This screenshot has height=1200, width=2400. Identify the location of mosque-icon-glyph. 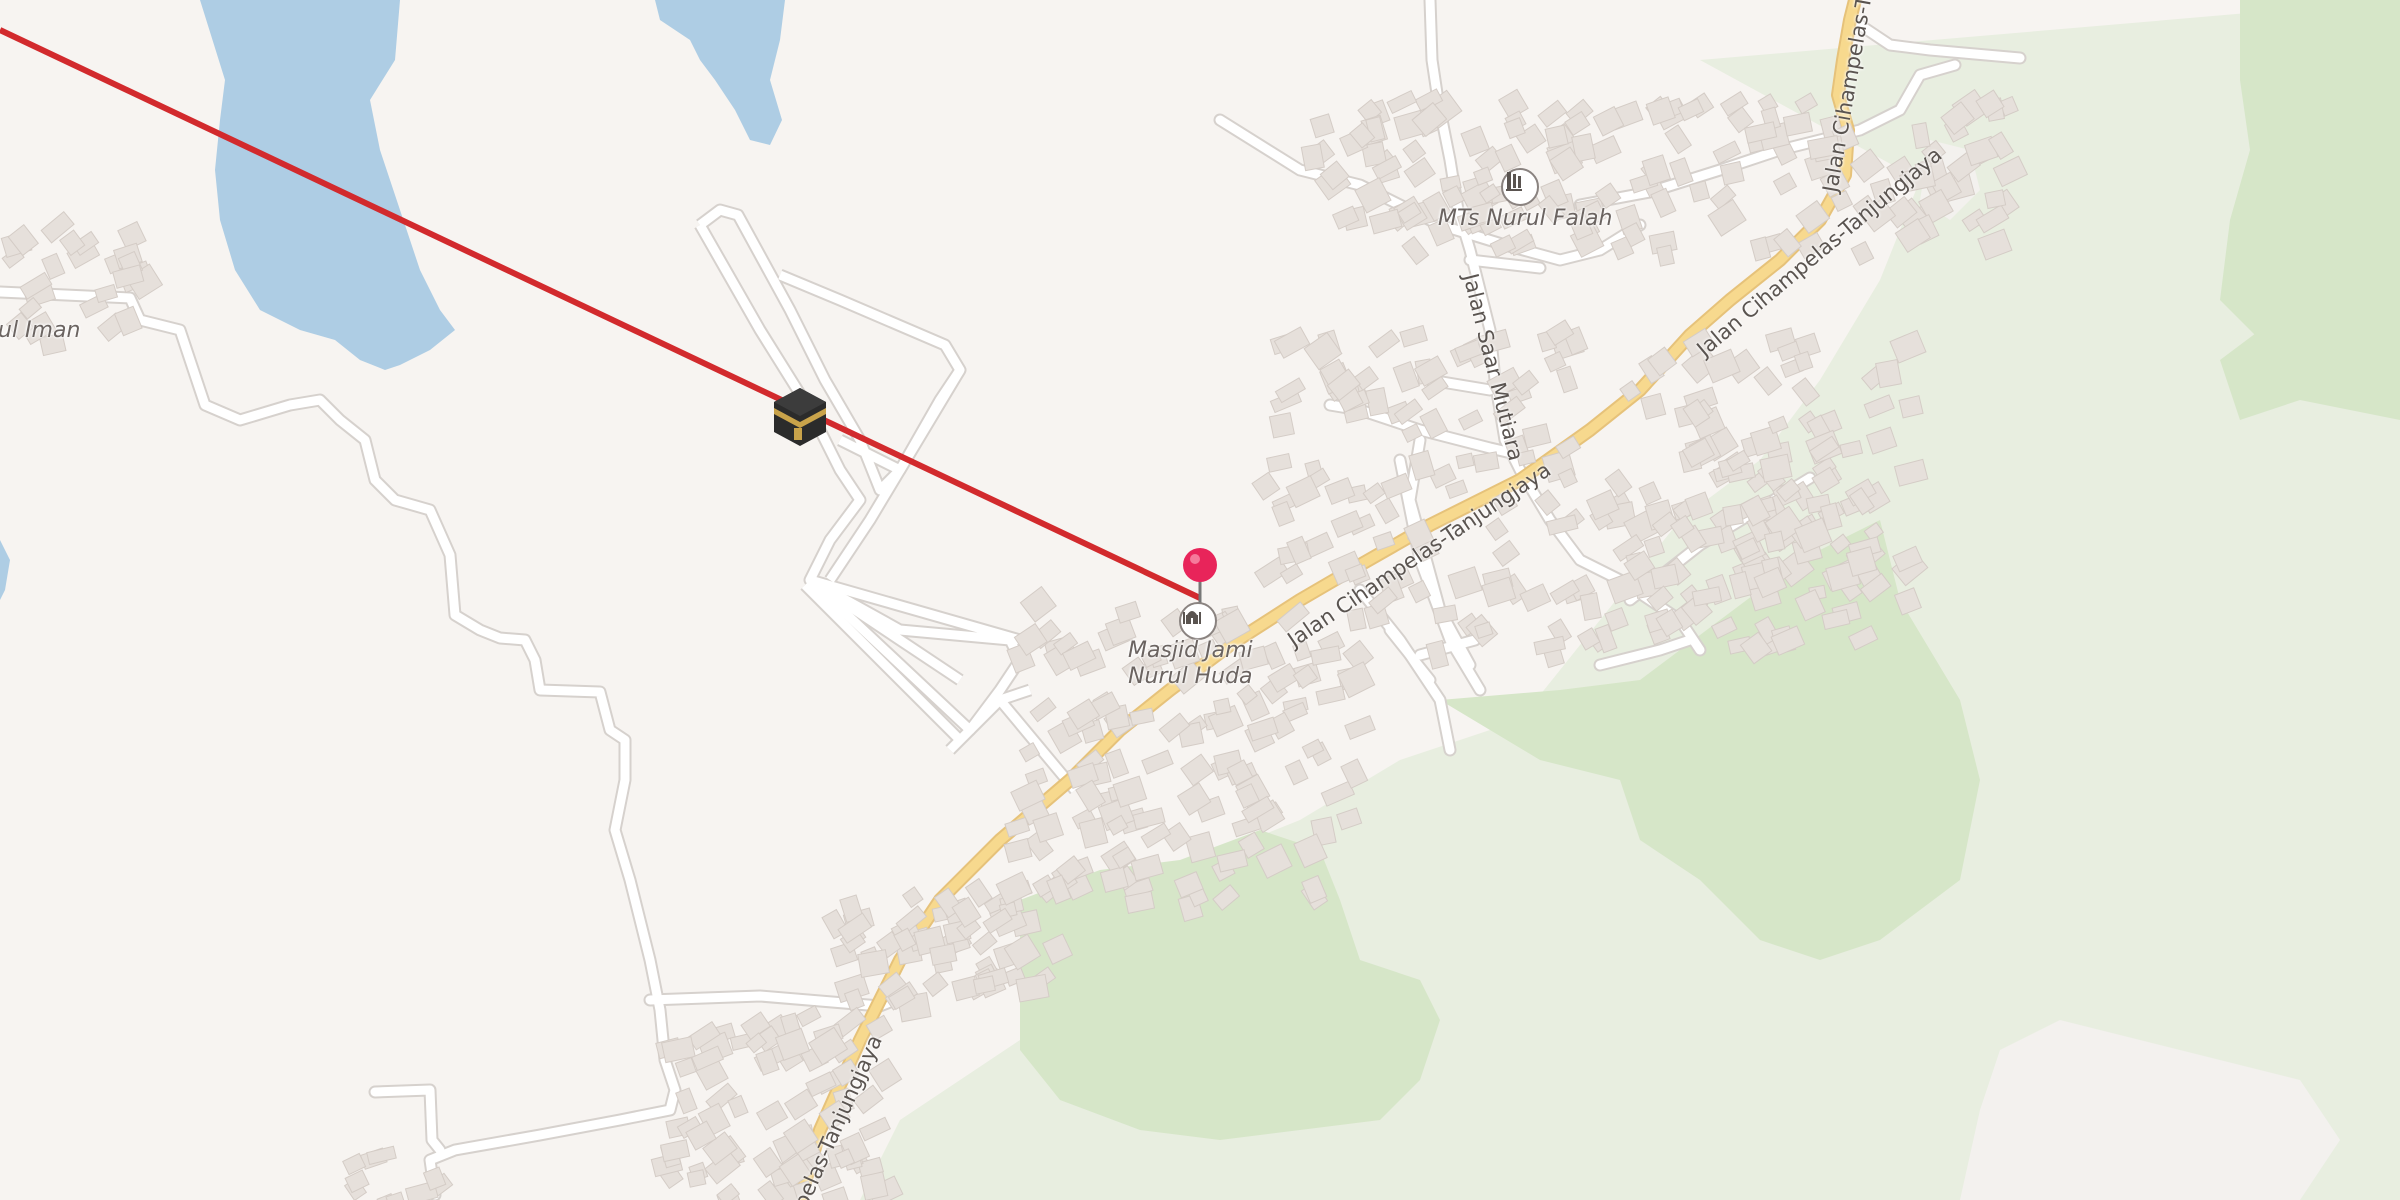
(1192, 617).